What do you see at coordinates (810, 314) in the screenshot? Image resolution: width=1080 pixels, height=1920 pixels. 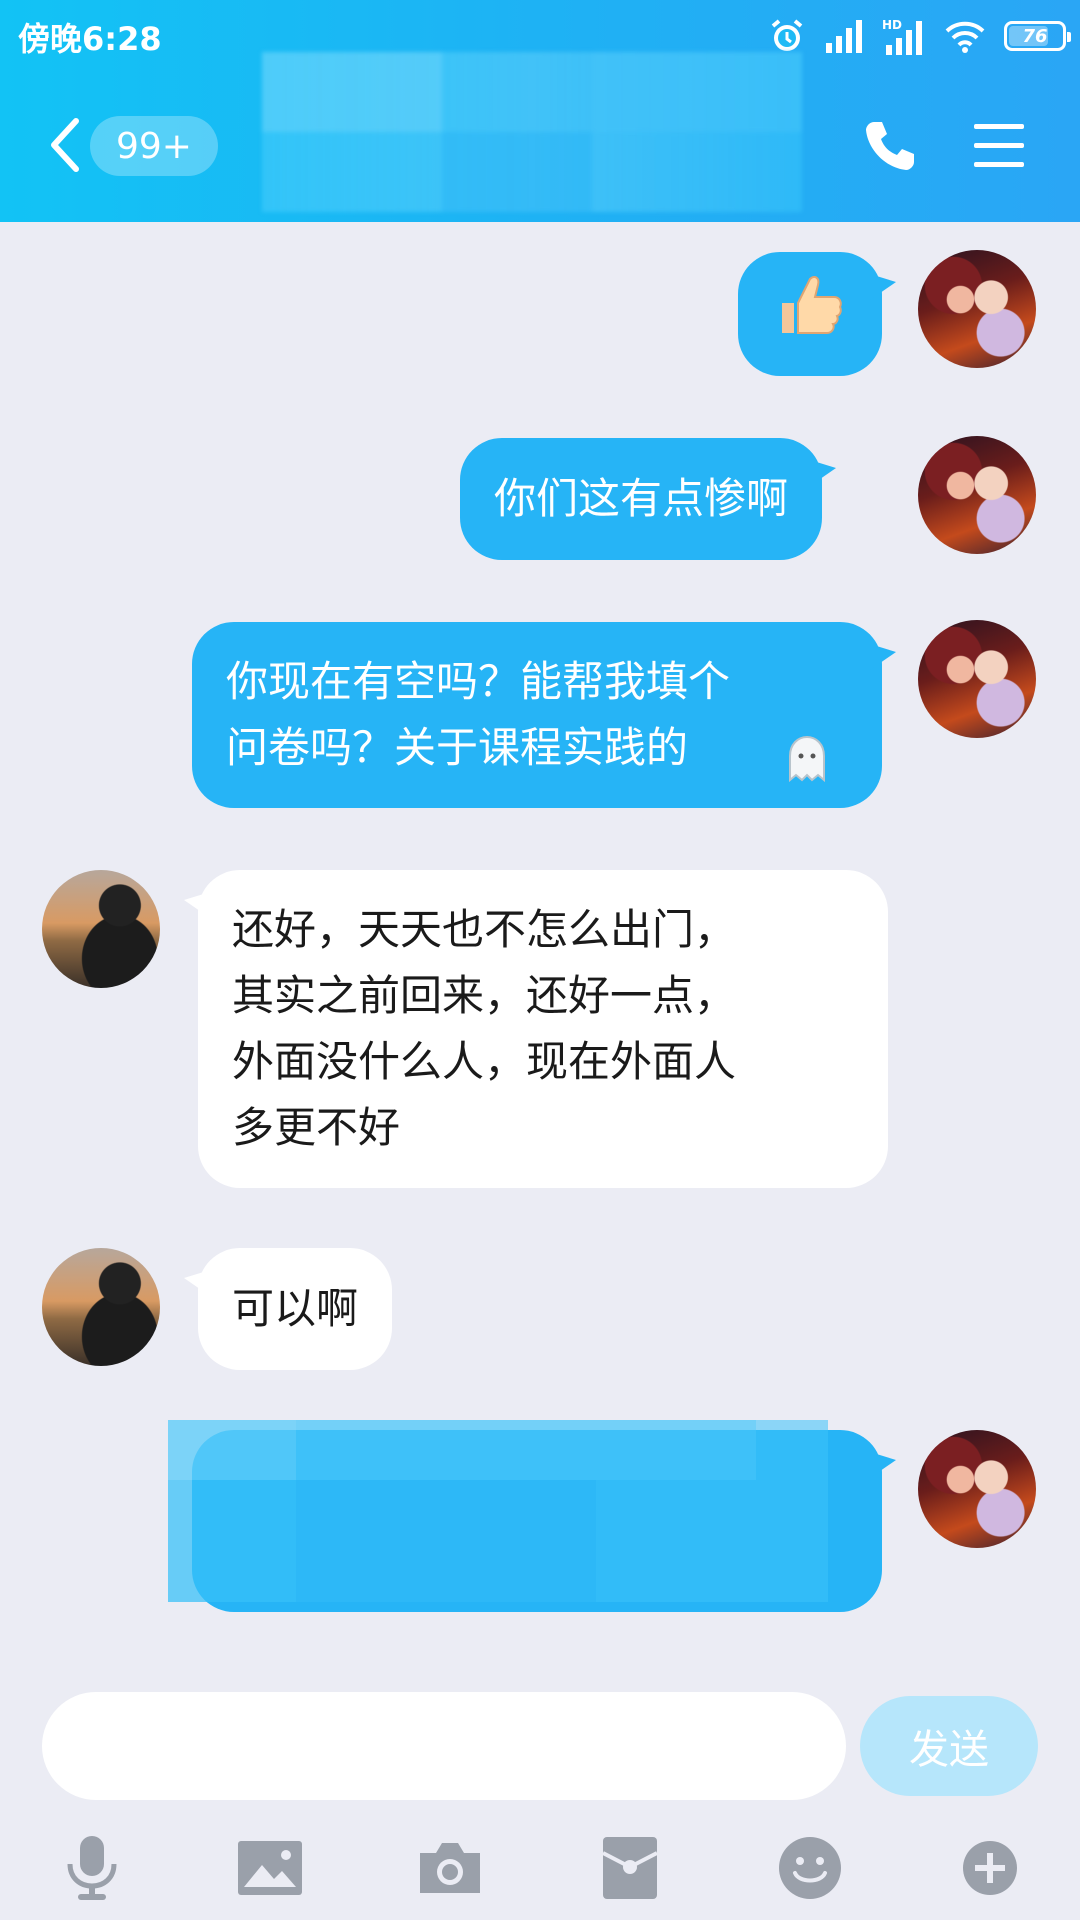 I see `thumbs-up-emoji-icon` at bounding box center [810, 314].